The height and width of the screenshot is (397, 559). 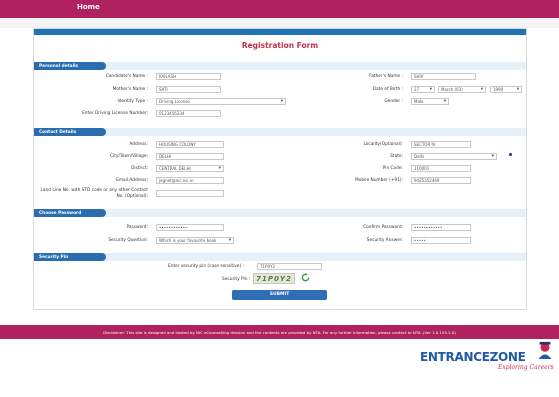 What do you see at coordinates (392, 168) in the screenshot?
I see `pincode-label: Pin Code:` at bounding box center [392, 168].